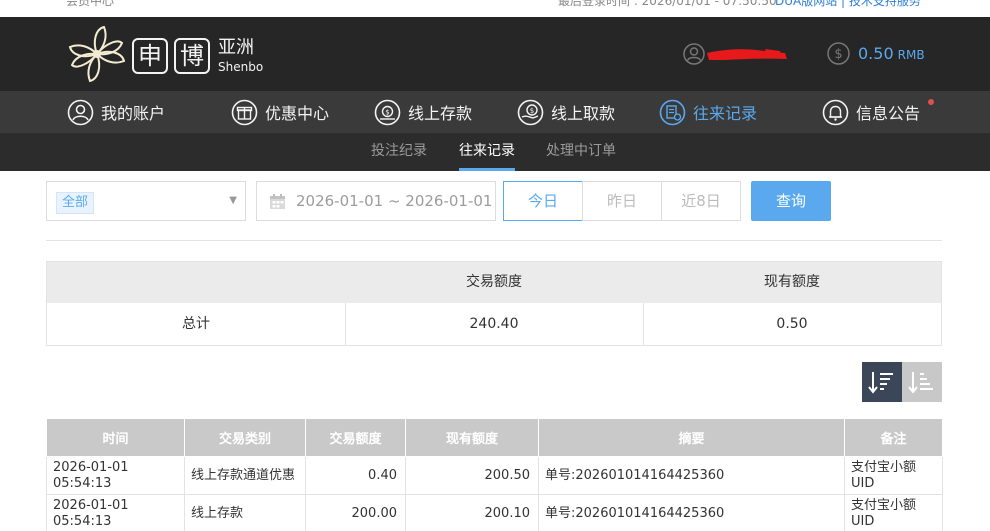 This screenshot has height=531, width=990. I want to click on cell-type: 线上存款, so click(245, 512).